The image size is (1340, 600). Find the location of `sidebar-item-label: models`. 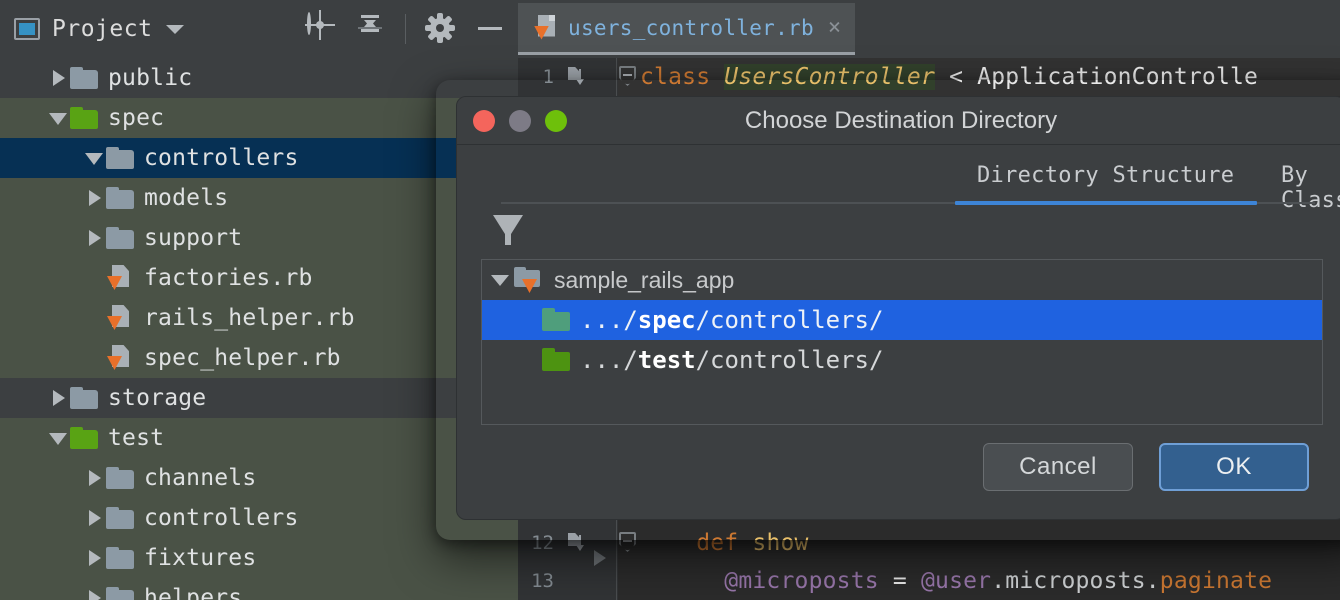

sidebar-item-label: models is located at coordinates (186, 198).